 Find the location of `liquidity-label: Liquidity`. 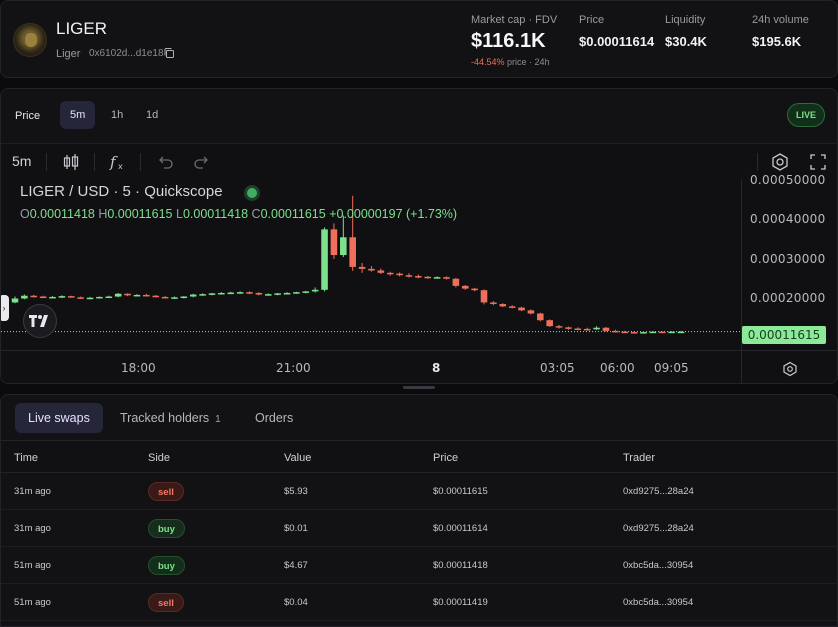

liquidity-label: Liquidity is located at coordinates (685, 20).